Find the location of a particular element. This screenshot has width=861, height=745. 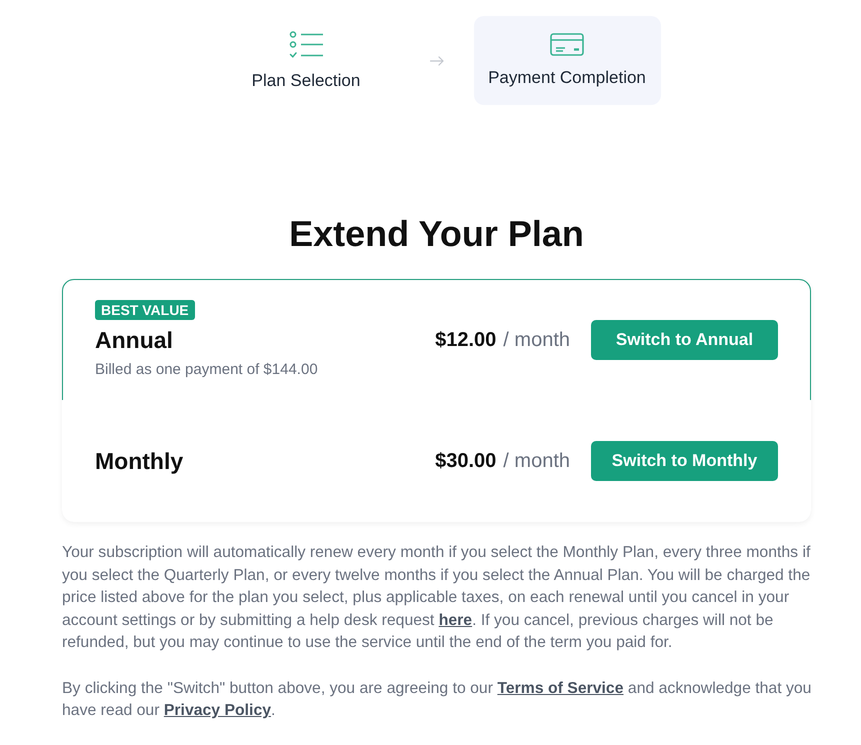

plan-row: BEST VALUE Annual Billed as one payment of $144.00 $12.00 / month Switch to Annual is located at coordinates (436, 340).